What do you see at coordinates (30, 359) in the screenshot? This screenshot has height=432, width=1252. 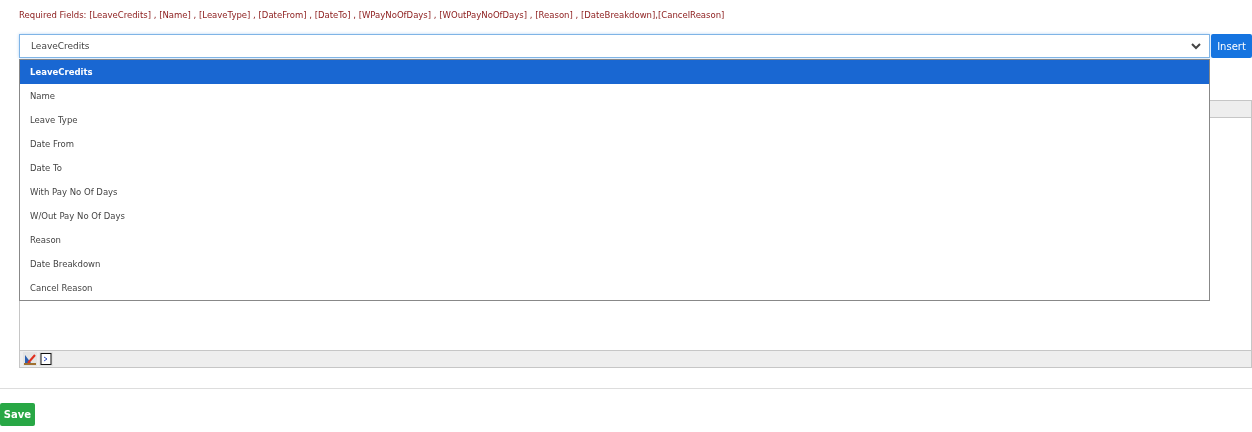 I see `design-mode-icon` at bounding box center [30, 359].